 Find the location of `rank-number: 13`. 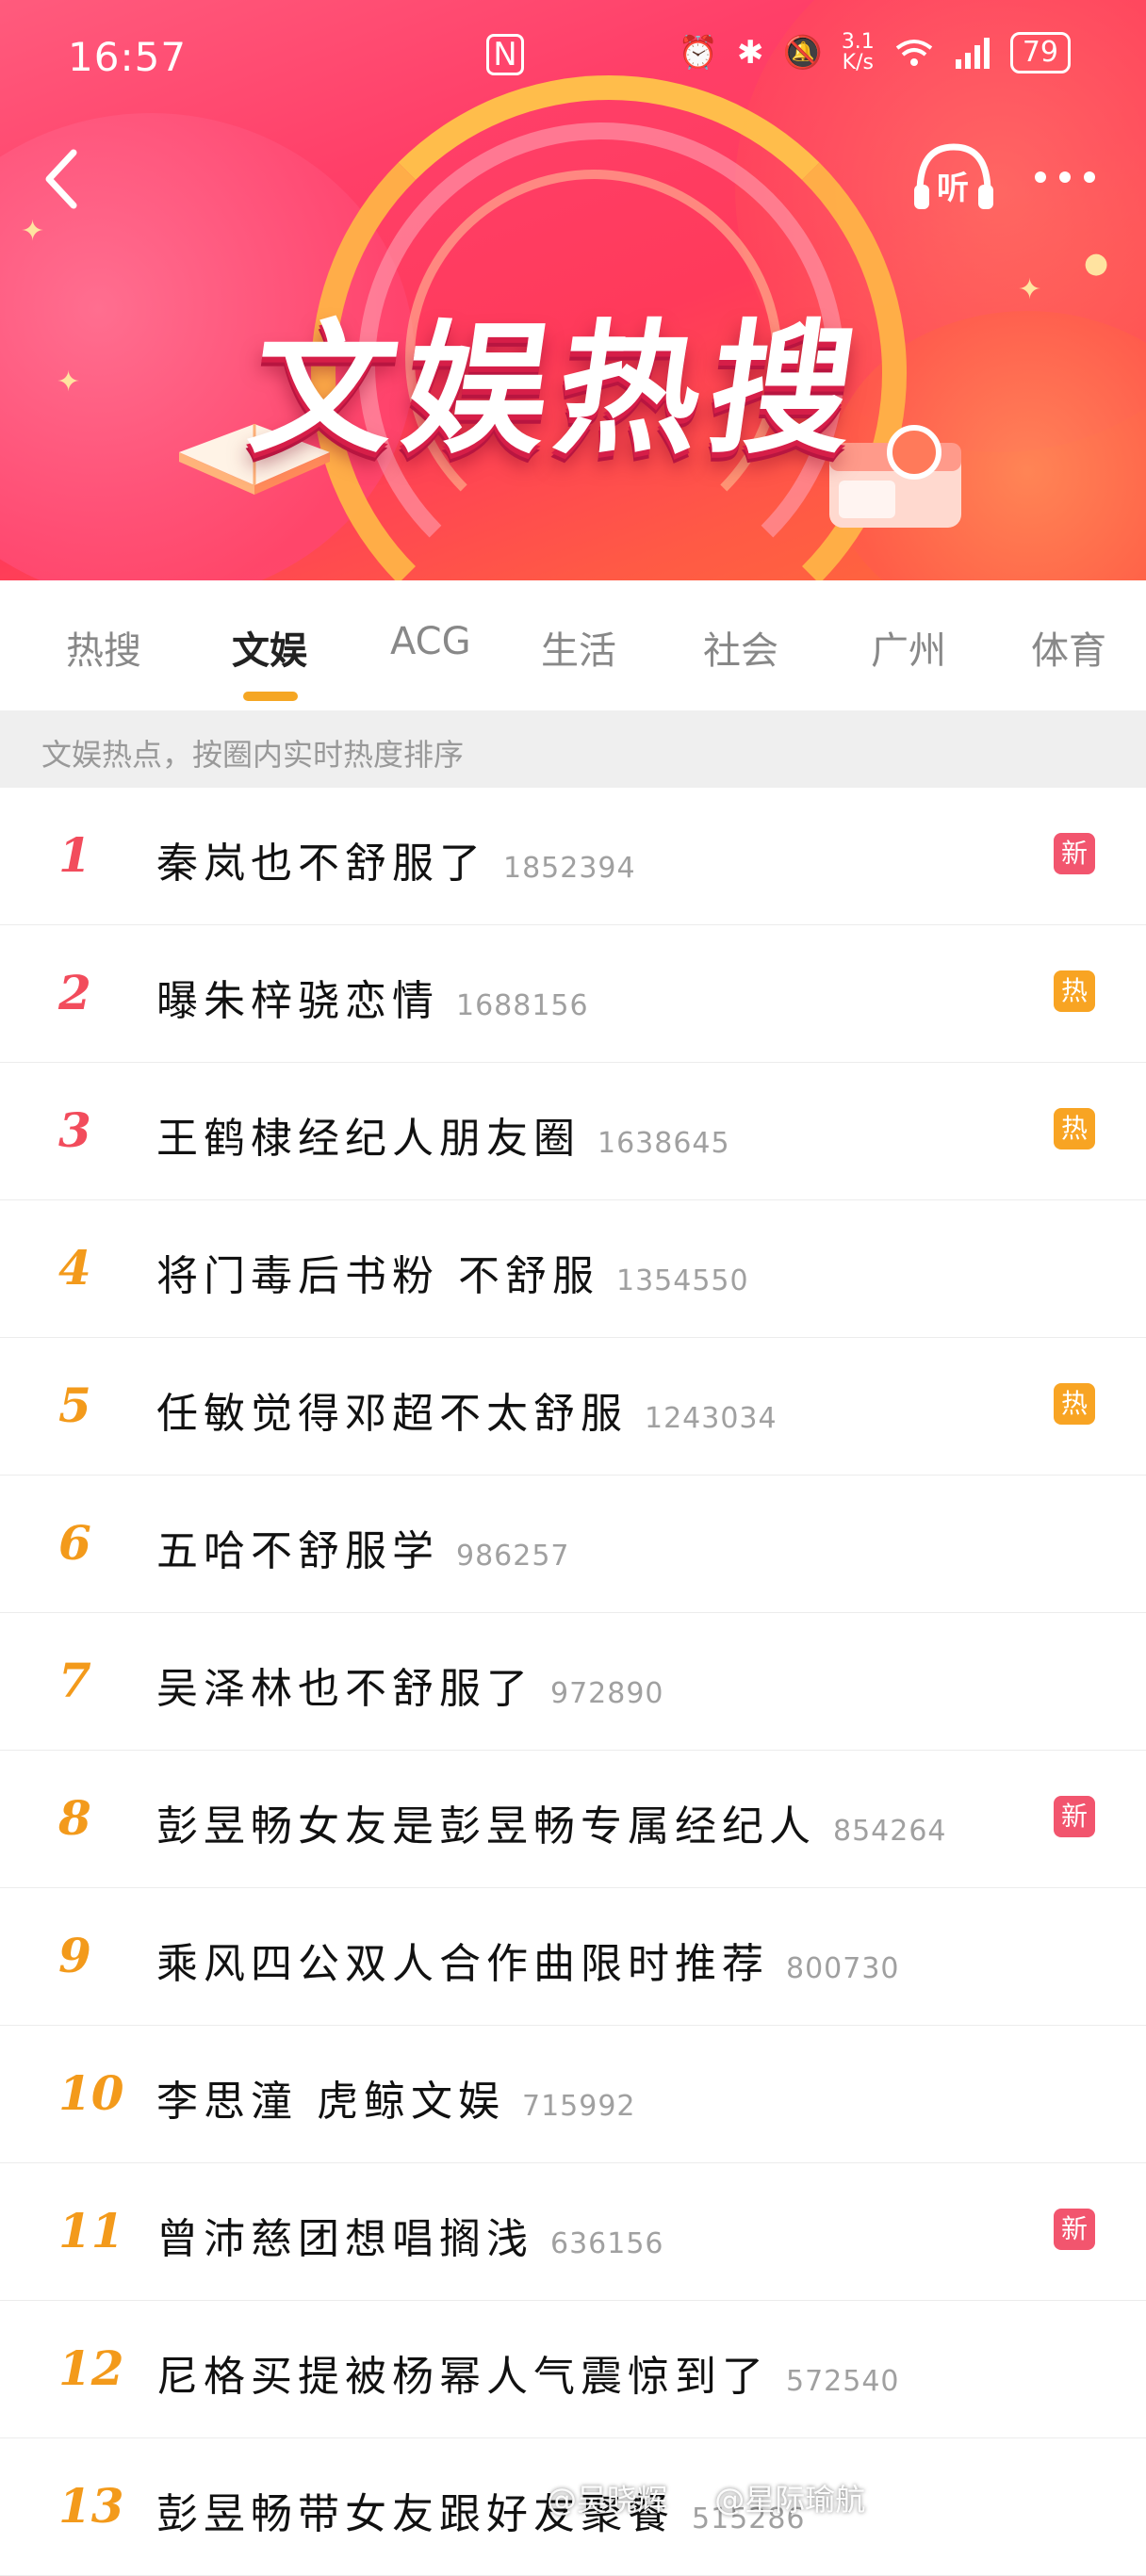

rank-number: 13 is located at coordinates (91, 2506).